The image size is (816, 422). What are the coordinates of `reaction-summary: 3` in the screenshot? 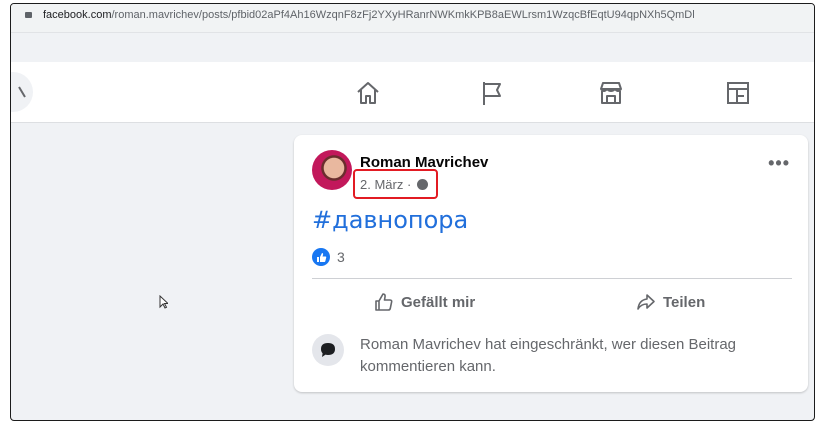 It's located at (328, 257).